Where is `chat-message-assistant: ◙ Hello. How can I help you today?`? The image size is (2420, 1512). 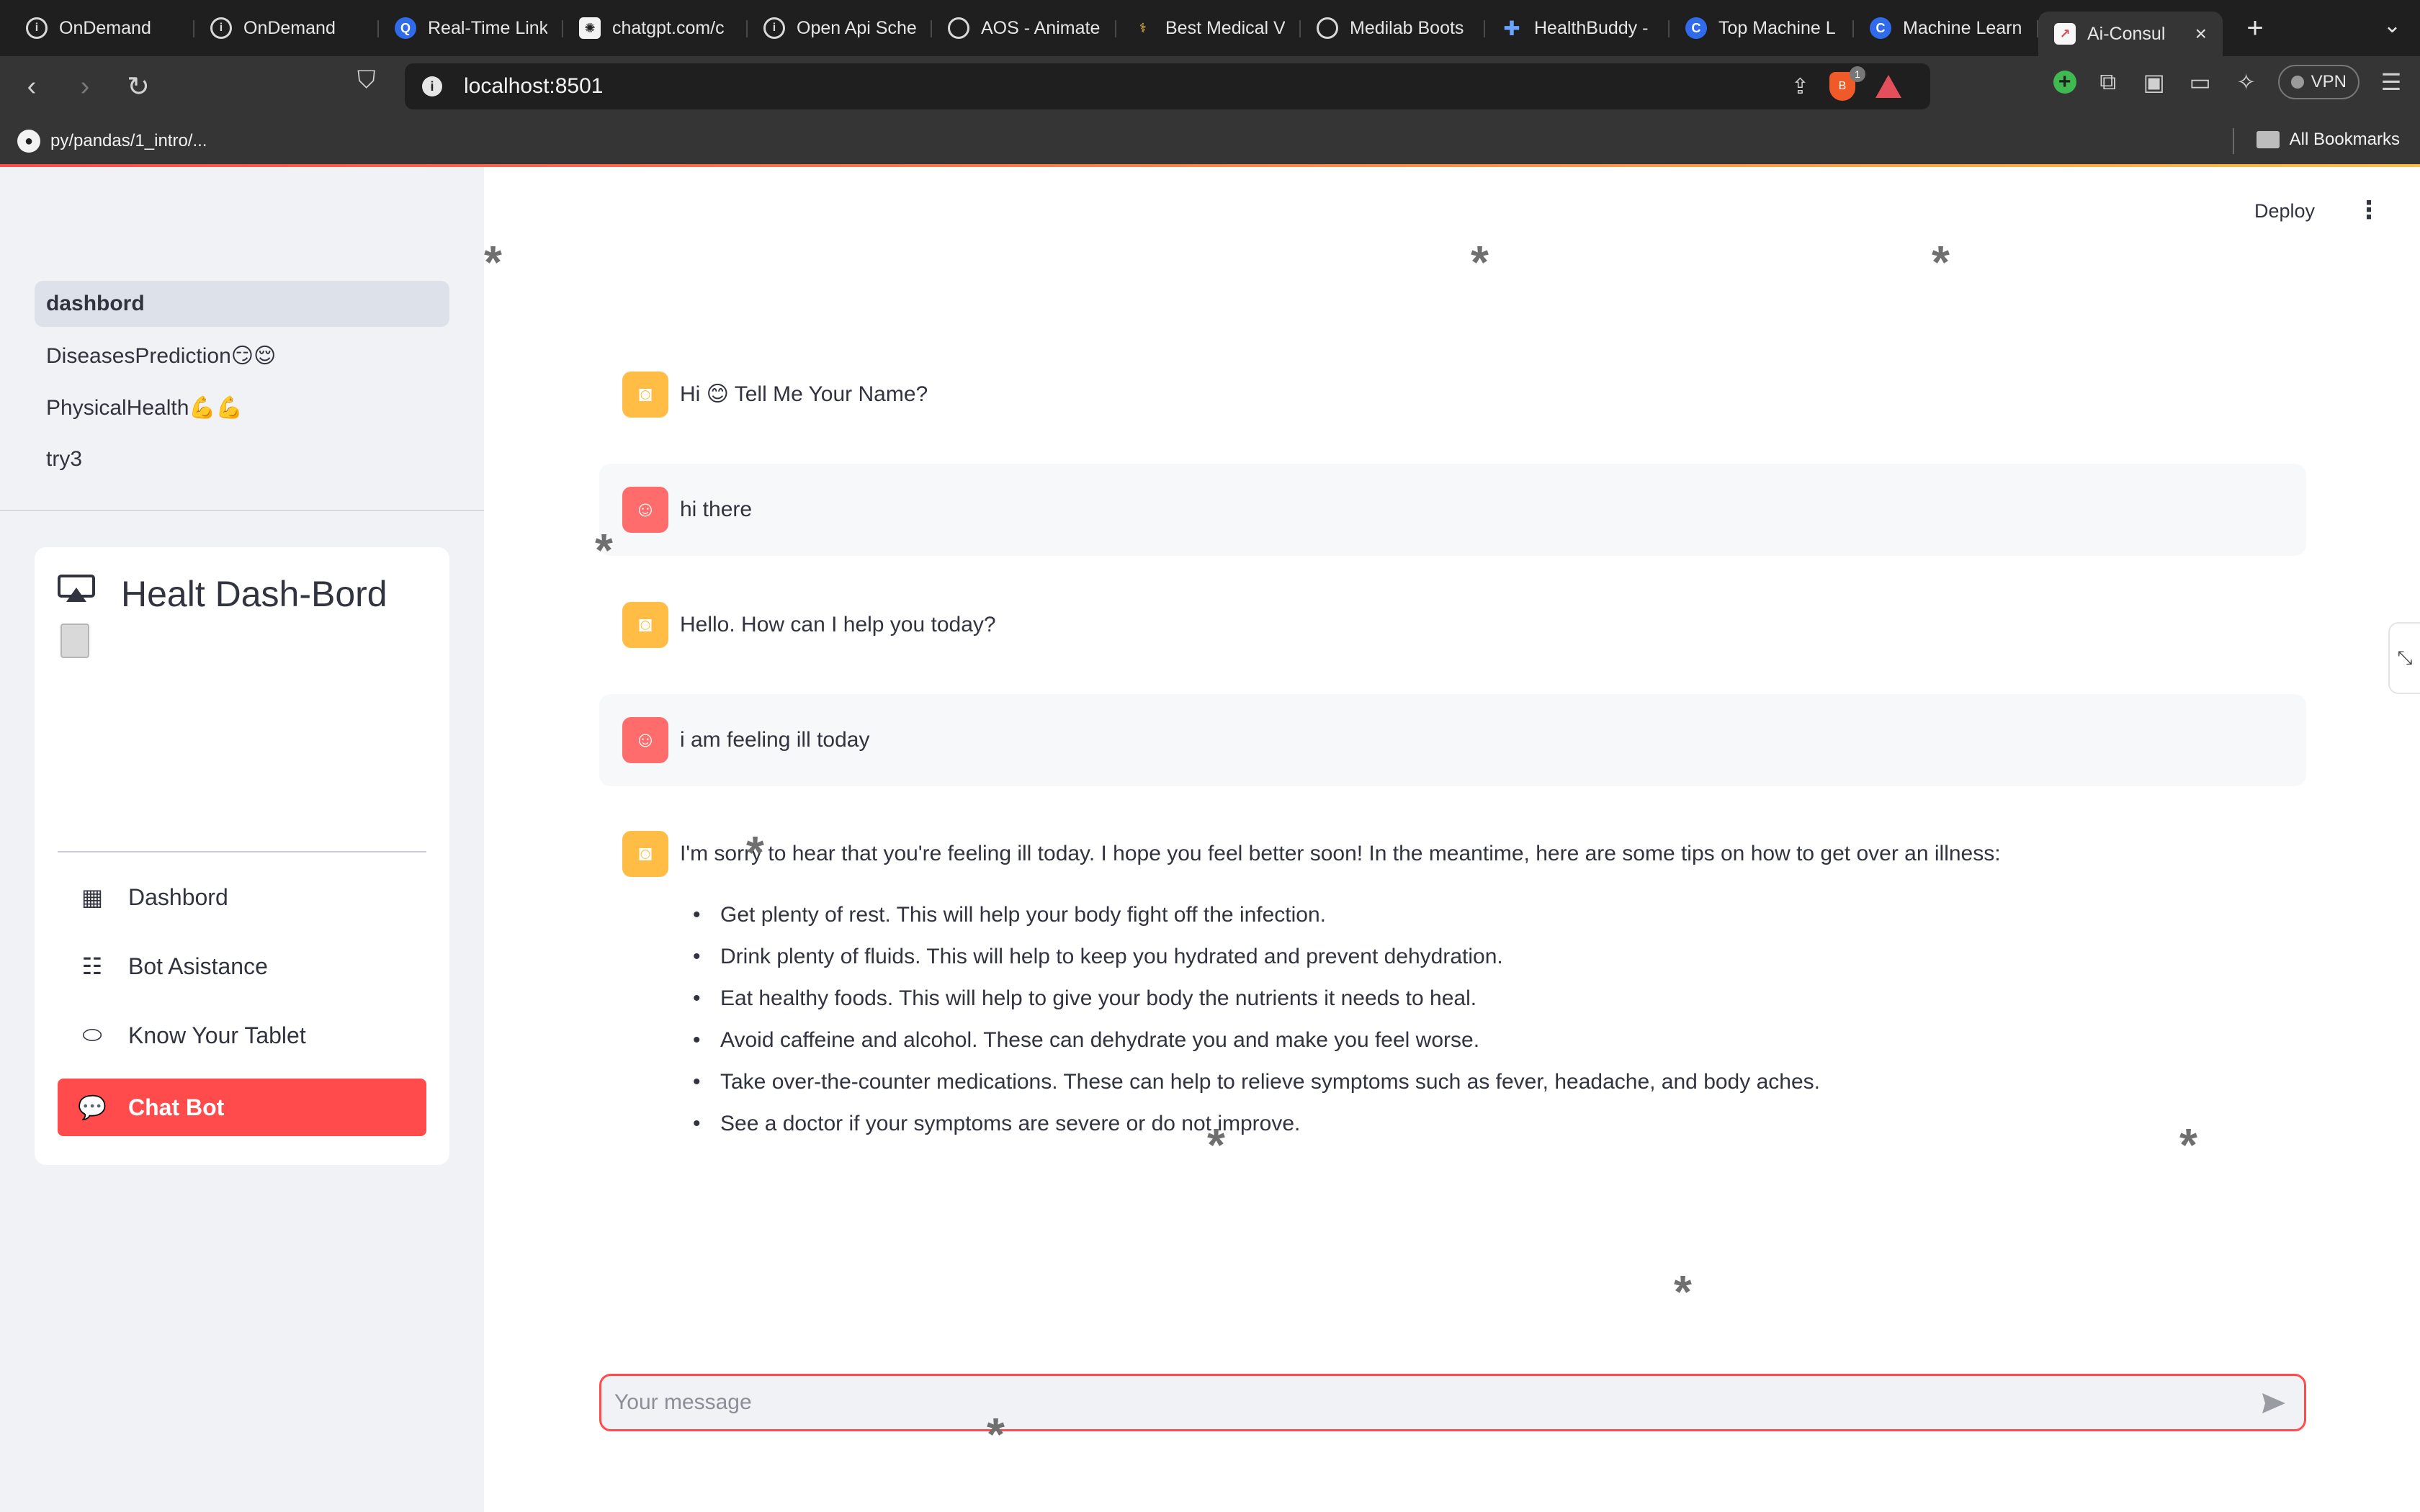 chat-message-assistant: ◙ Hello. How can I help you today? is located at coordinates (1452, 625).